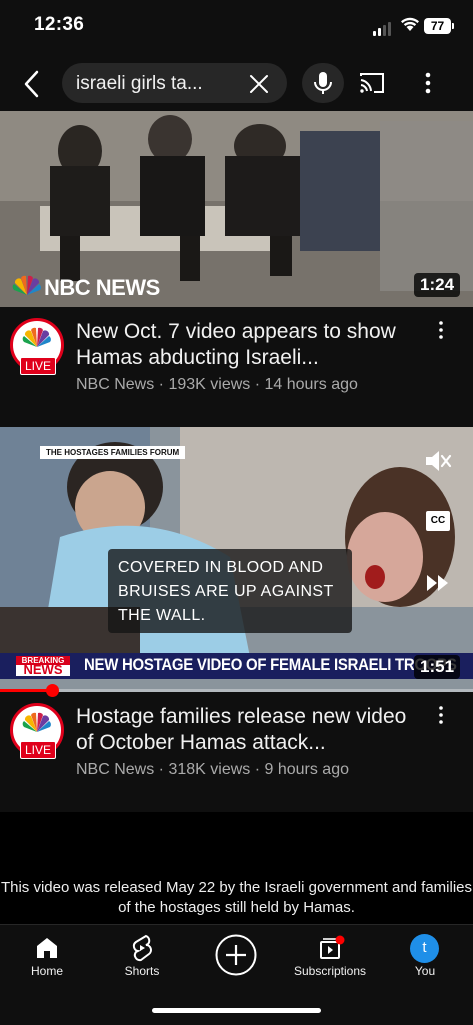 This screenshot has height=1025, width=473. Describe the element at coordinates (59, 24) in the screenshot. I see `status-time: 12:36` at that location.